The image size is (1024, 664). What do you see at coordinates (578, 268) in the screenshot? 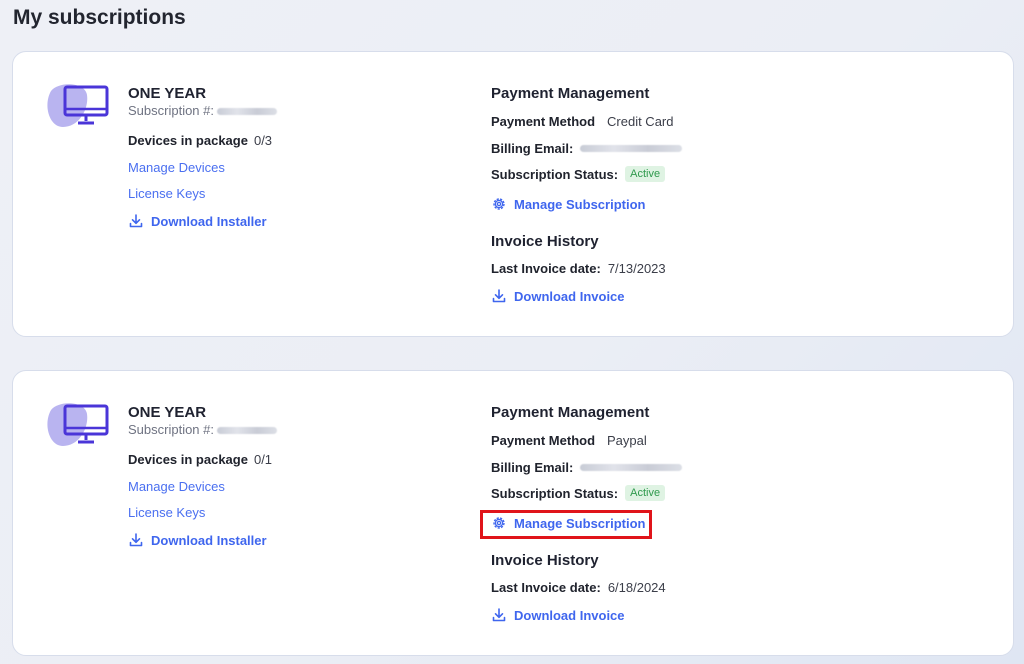
I see `last-invoice-date: Last Invoice date: 7/13/2023` at bounding box center [578, 268].